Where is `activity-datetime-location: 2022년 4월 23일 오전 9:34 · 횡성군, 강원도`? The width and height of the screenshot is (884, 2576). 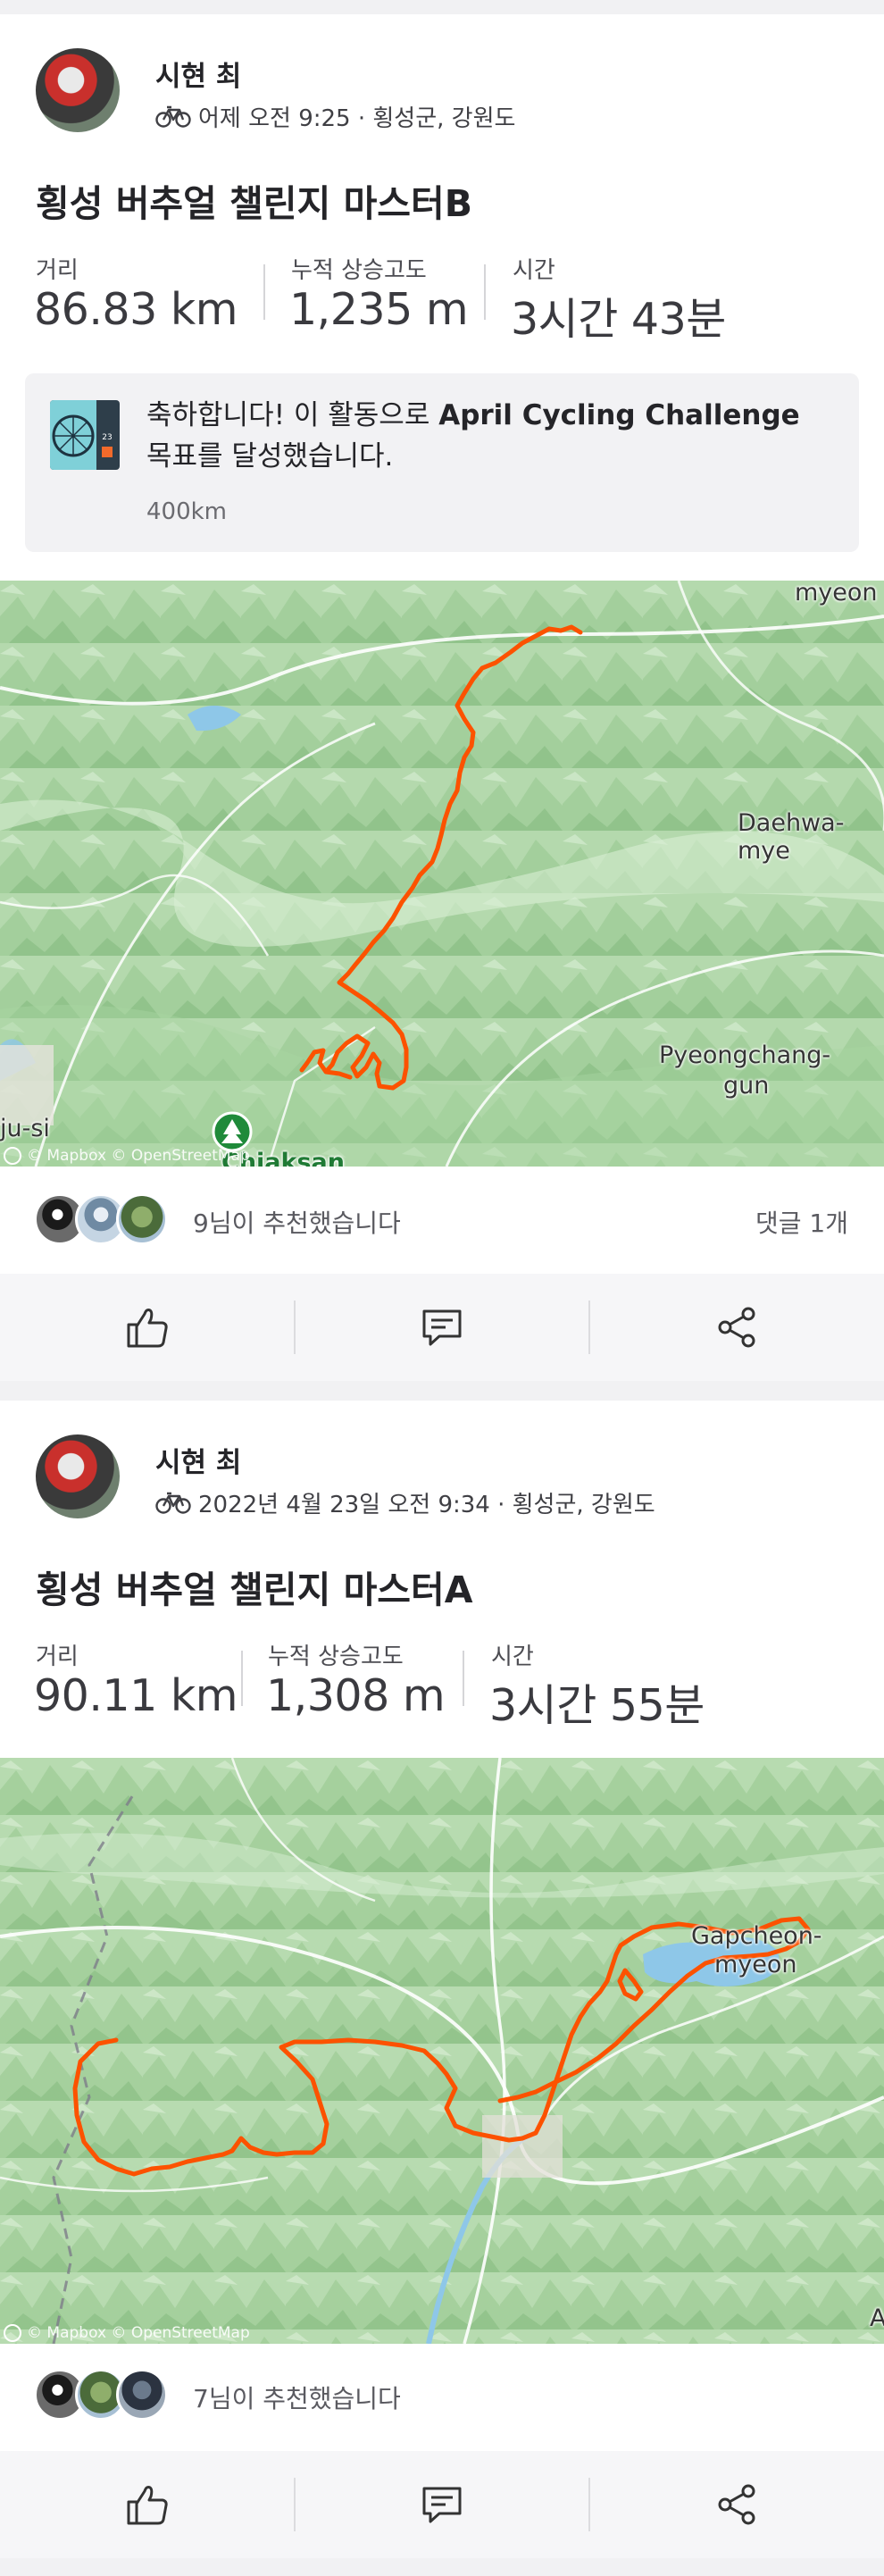
activity-datetime-location: 2022년 4월 23일 오전 9:34 · 횡성군, 강원도 is located at coordinates (426, 1505).